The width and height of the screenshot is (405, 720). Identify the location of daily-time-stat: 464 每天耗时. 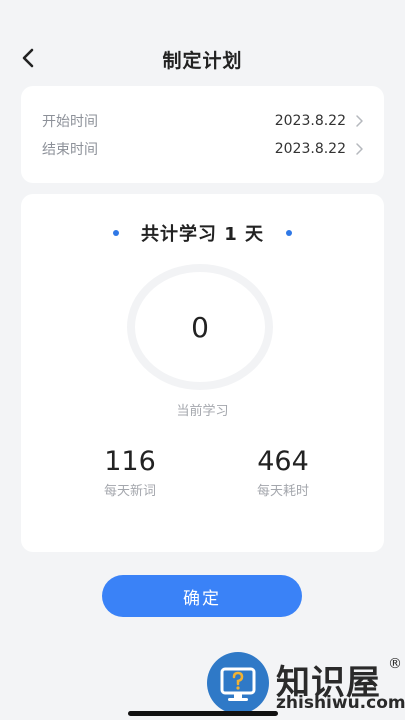
(283, 472).